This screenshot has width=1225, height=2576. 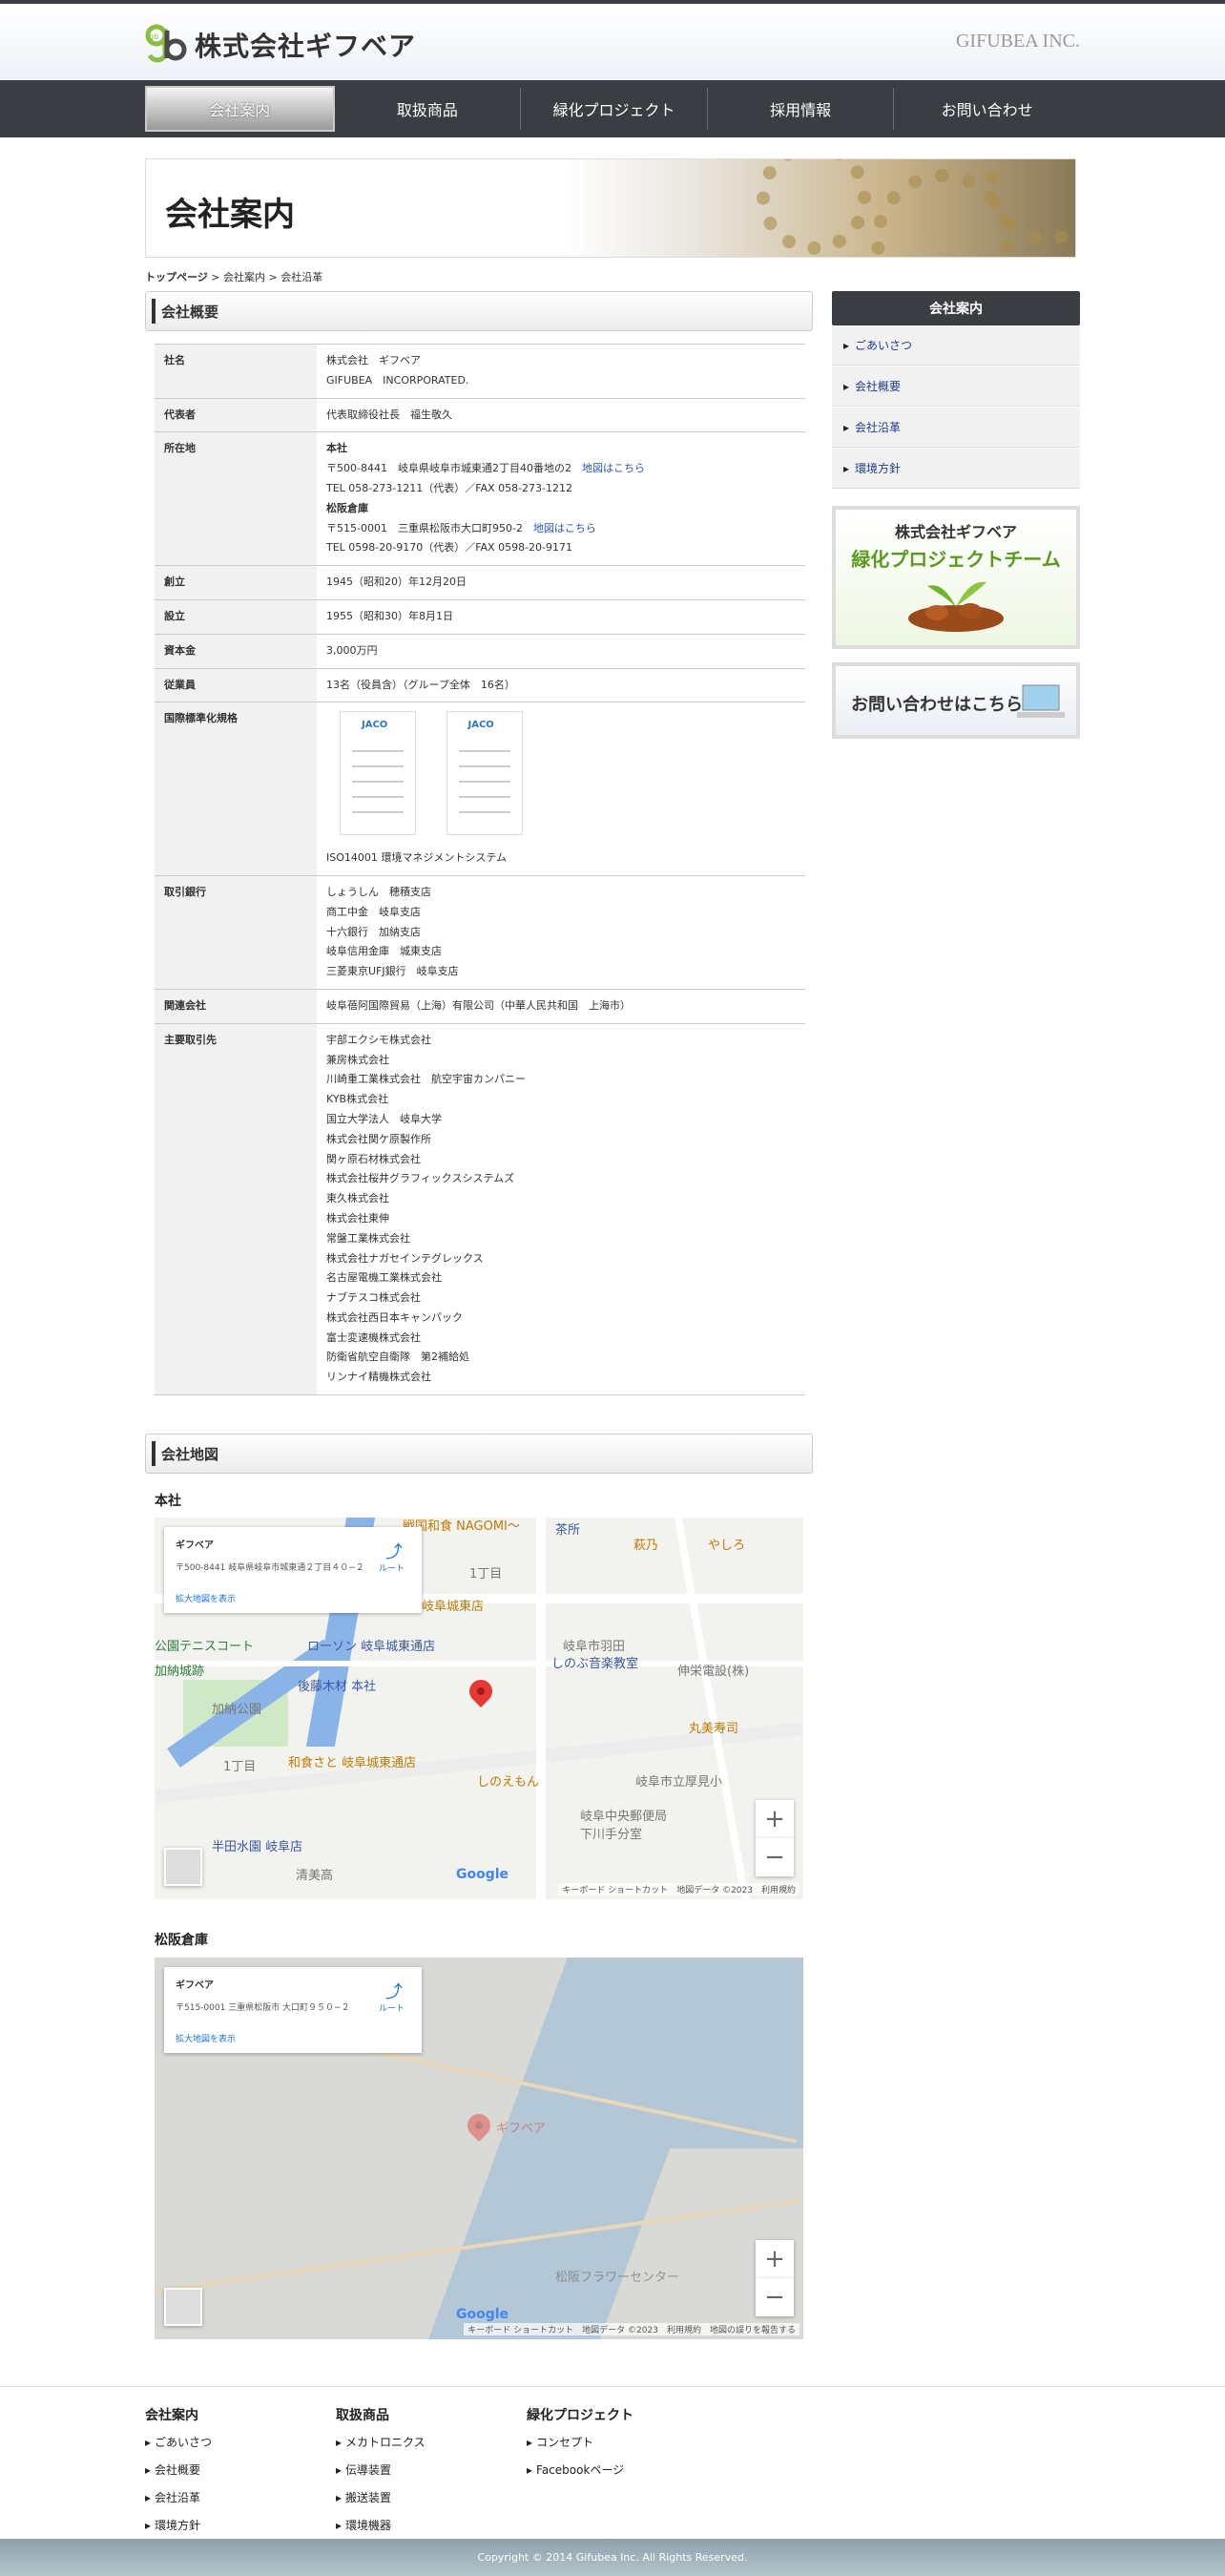 I want to click on client-item: 防衛省航空自衛隊 第2補給処, so click(x=397, y=1357).